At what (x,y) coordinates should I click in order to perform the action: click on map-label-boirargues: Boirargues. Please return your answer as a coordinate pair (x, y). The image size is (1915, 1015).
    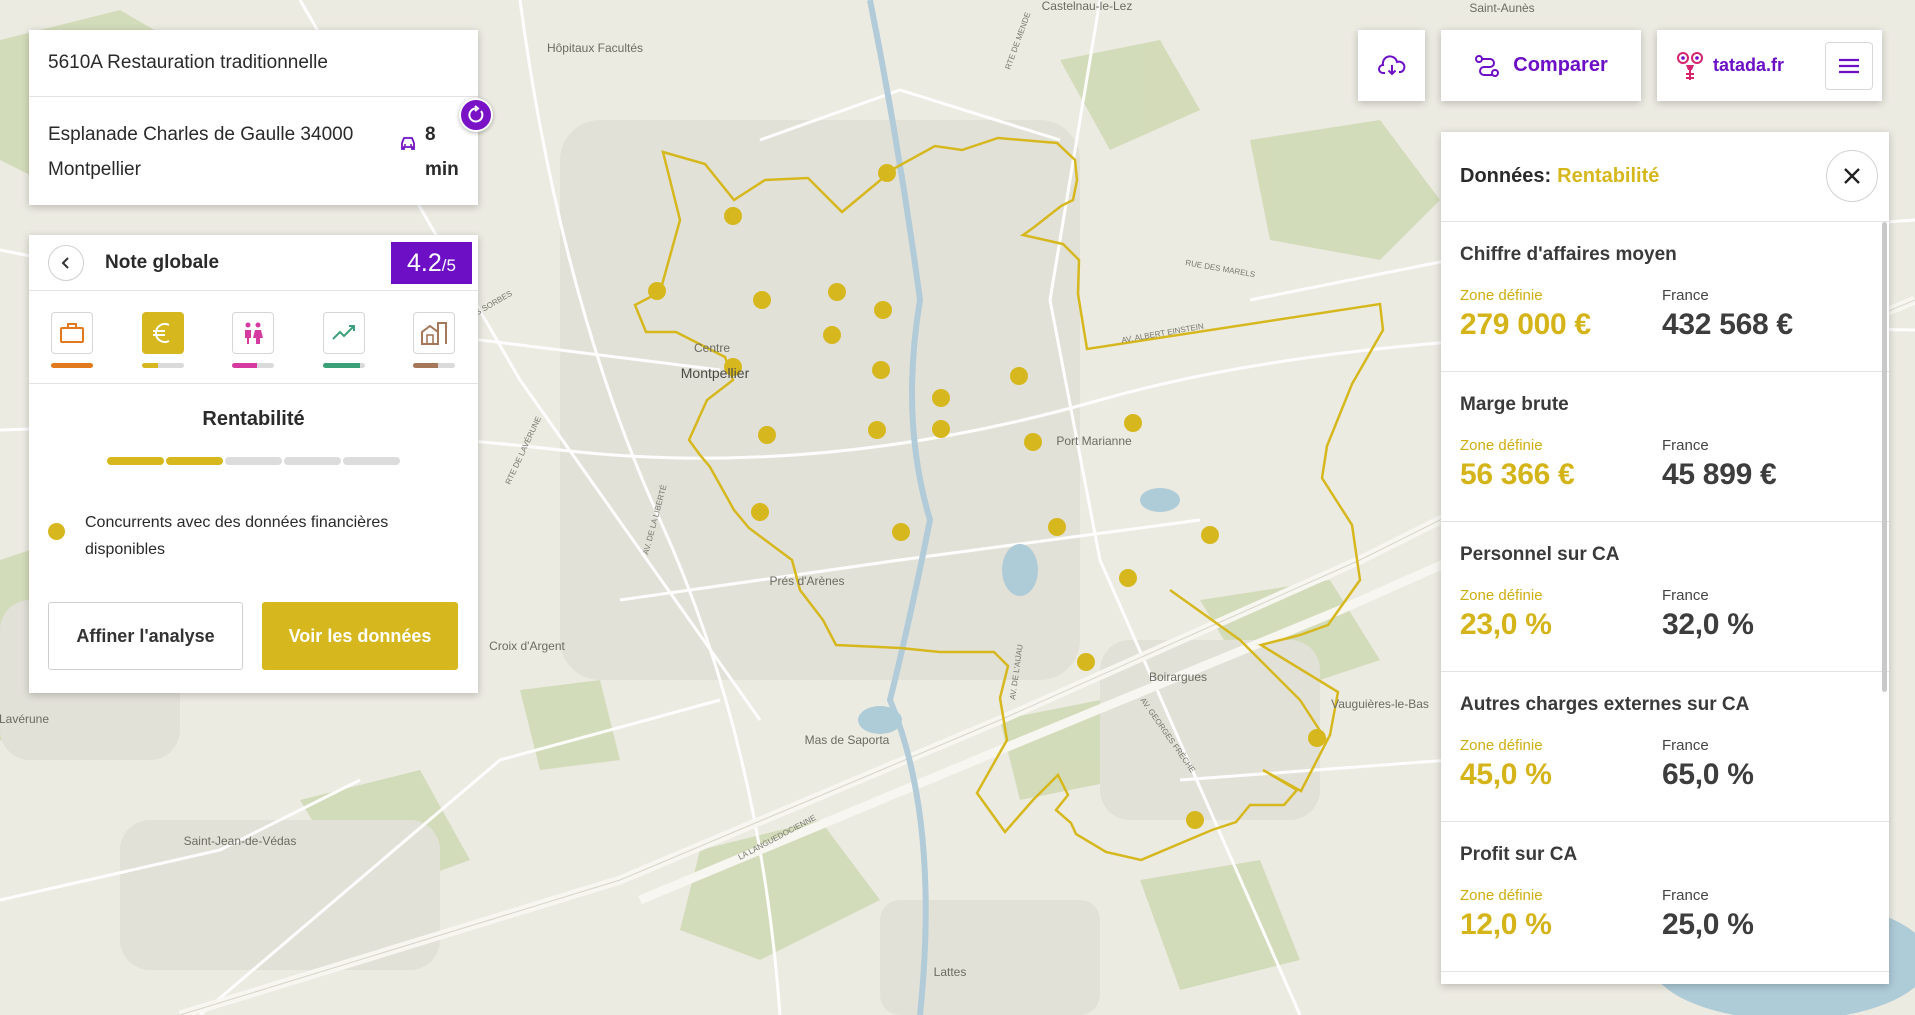
    Looking at the image, I should click on (1178, 677).